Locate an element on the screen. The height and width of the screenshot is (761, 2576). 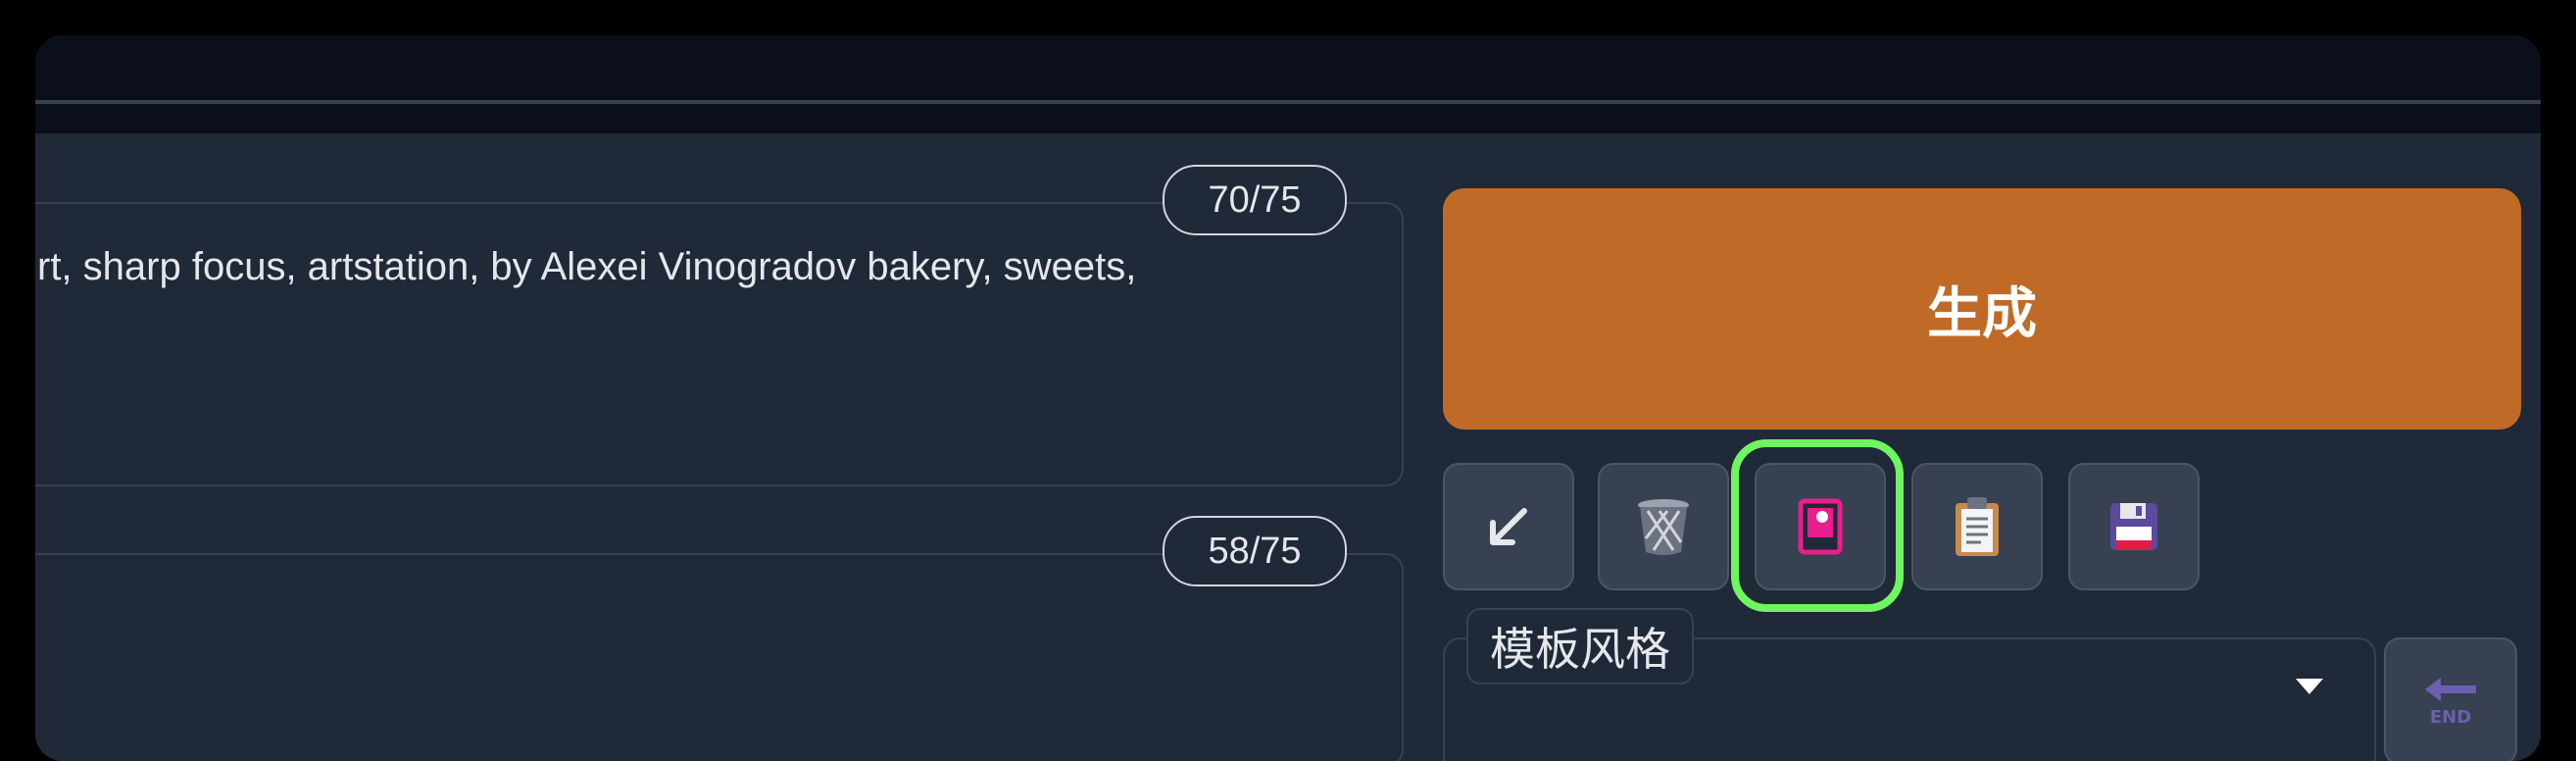
positive-token-counter: 70/75 is located at coordinates (1255, 200).